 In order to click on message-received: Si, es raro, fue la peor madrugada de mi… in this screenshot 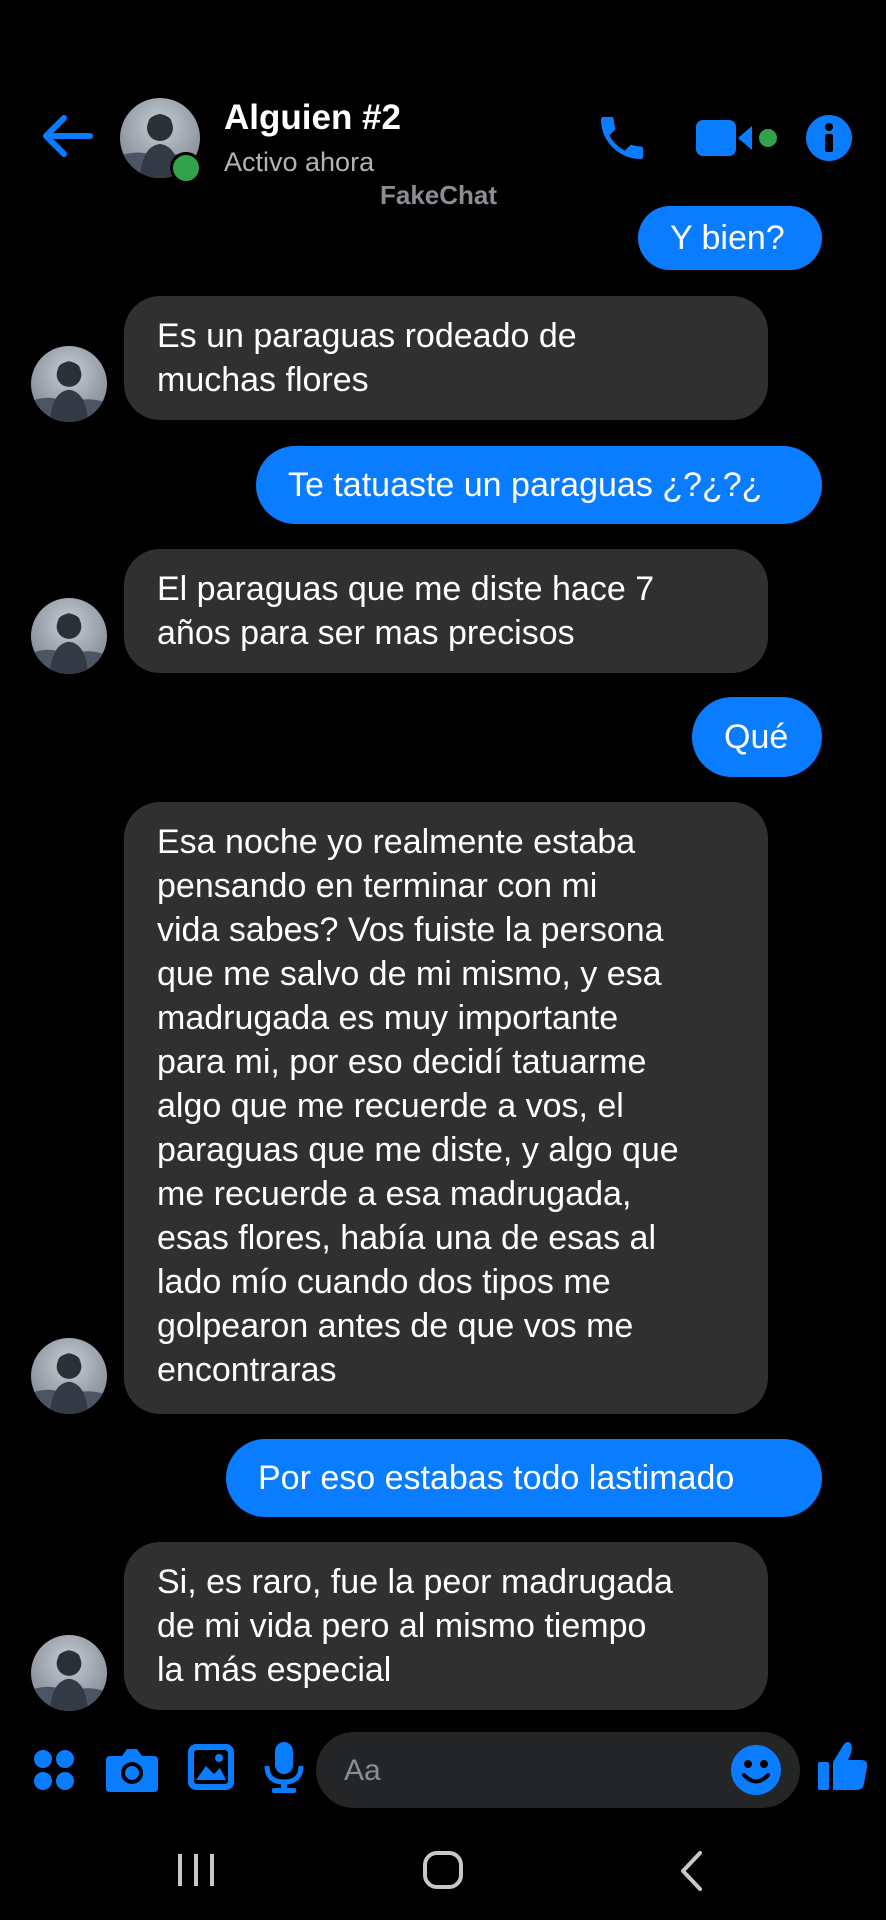, I will do `click(446, 1626)`.